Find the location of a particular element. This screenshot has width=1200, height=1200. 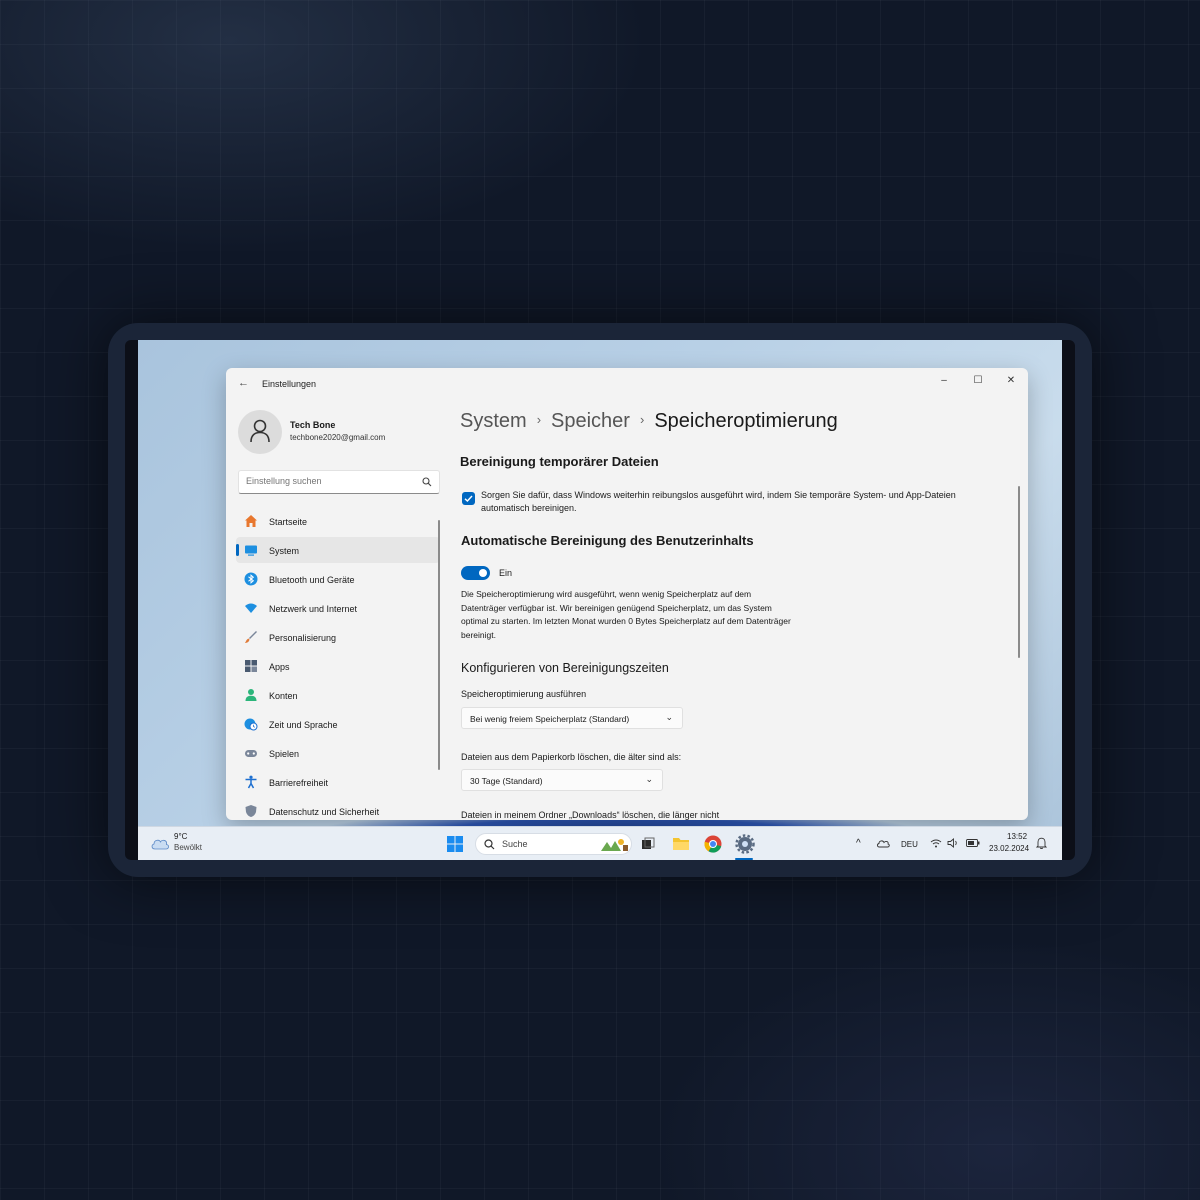

clock-time: 13:52 is located at coordinates (1017, 836).